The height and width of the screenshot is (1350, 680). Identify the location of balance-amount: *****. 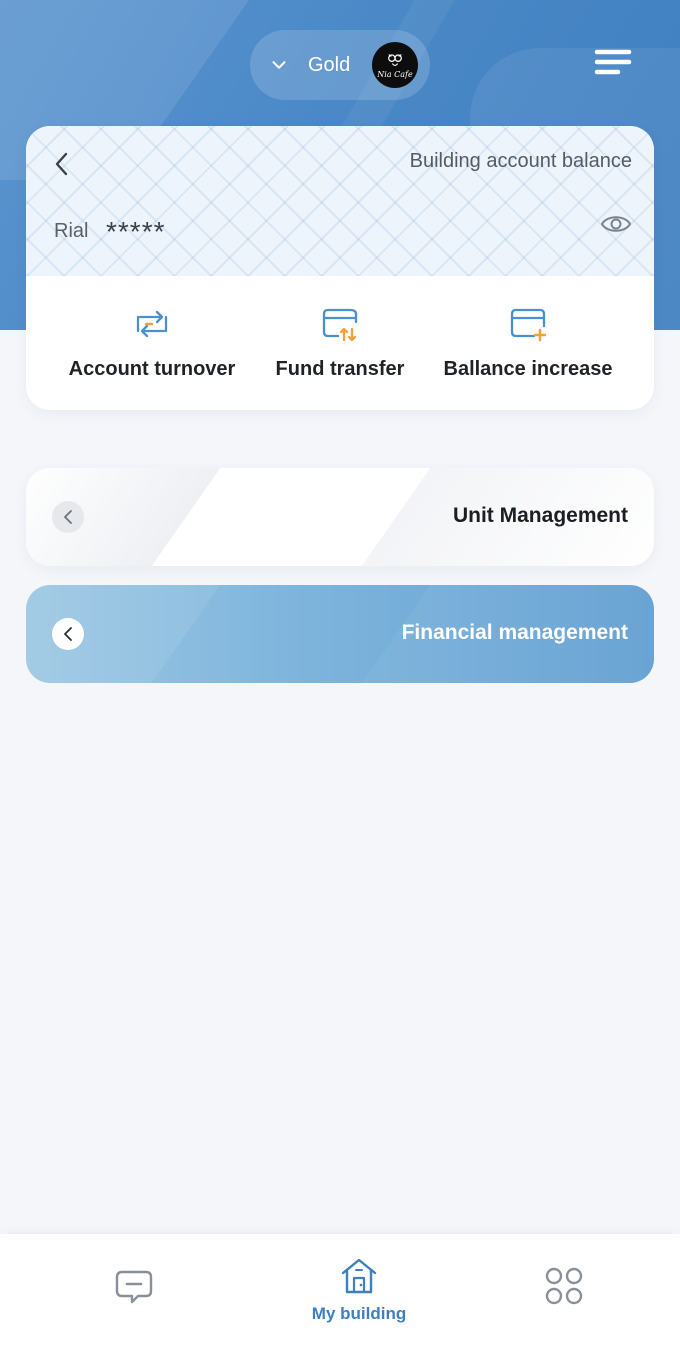
(136, 231).